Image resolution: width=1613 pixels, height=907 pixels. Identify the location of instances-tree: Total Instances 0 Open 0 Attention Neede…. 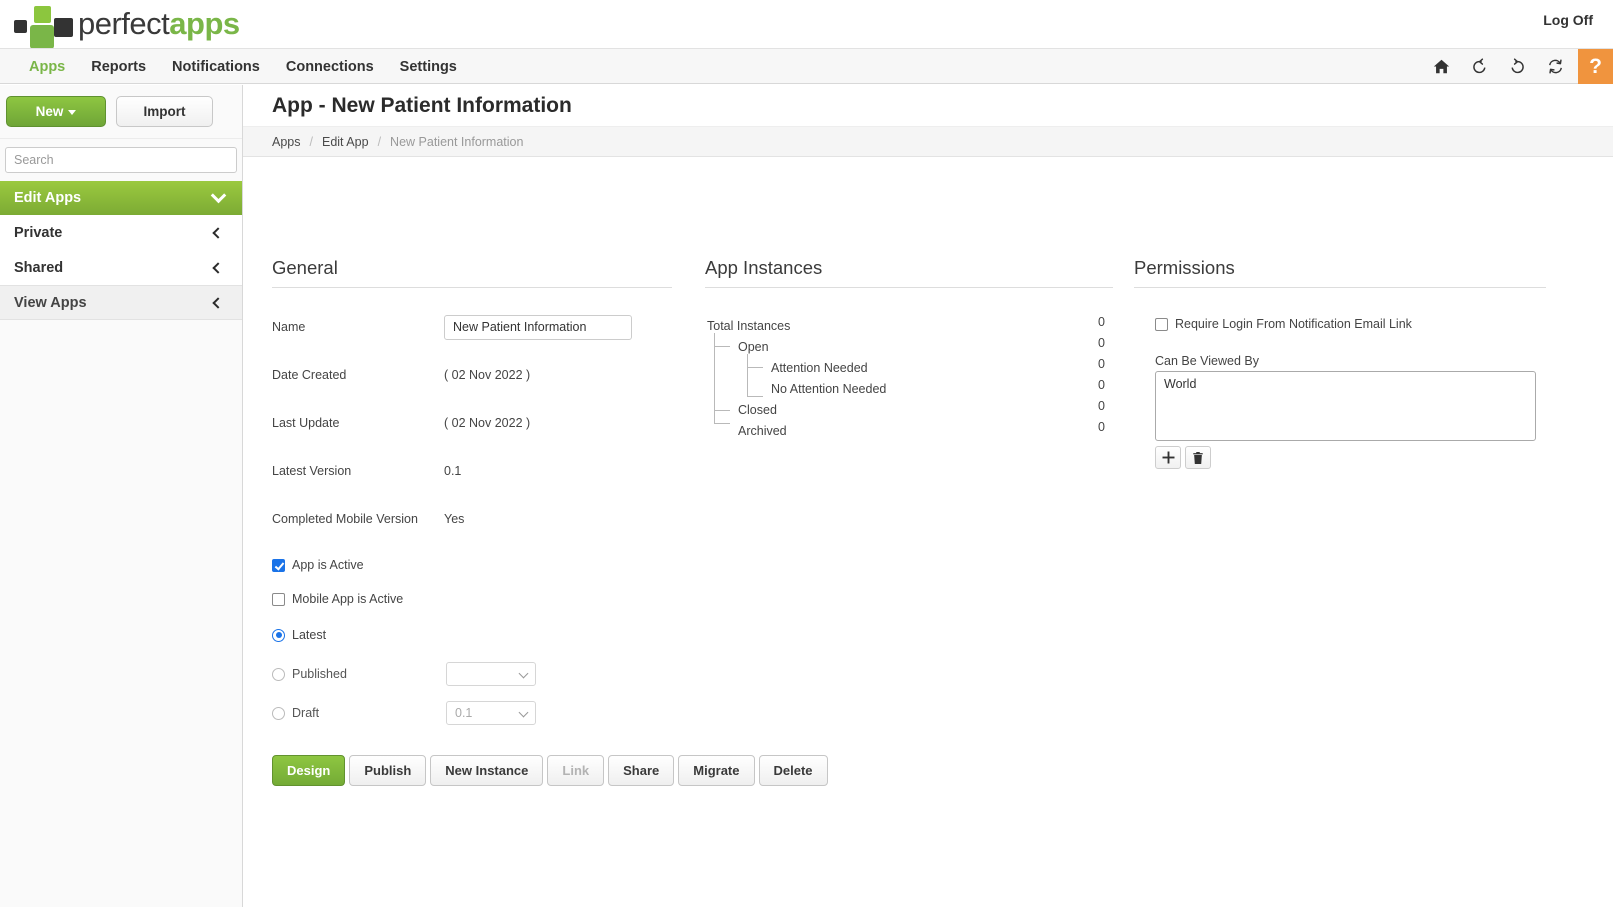
(905, 378).